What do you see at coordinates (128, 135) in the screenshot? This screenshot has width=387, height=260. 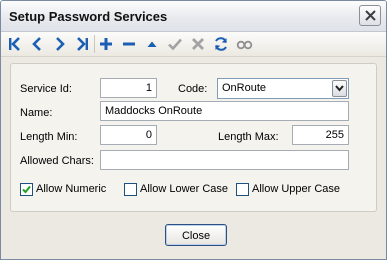 I see `length-min-field: 0` at bounding box center [128, 135].